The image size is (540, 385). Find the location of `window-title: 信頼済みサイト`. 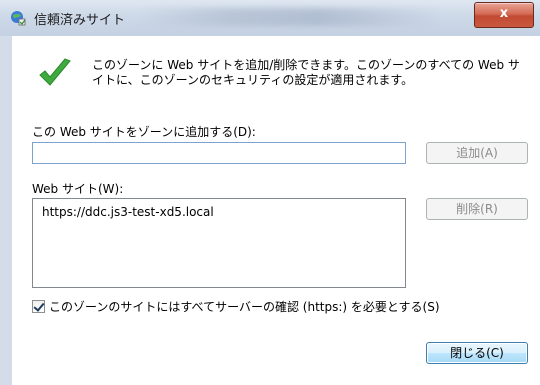

window-title: 信頼済みサイト is located at coordinates (80, 20).